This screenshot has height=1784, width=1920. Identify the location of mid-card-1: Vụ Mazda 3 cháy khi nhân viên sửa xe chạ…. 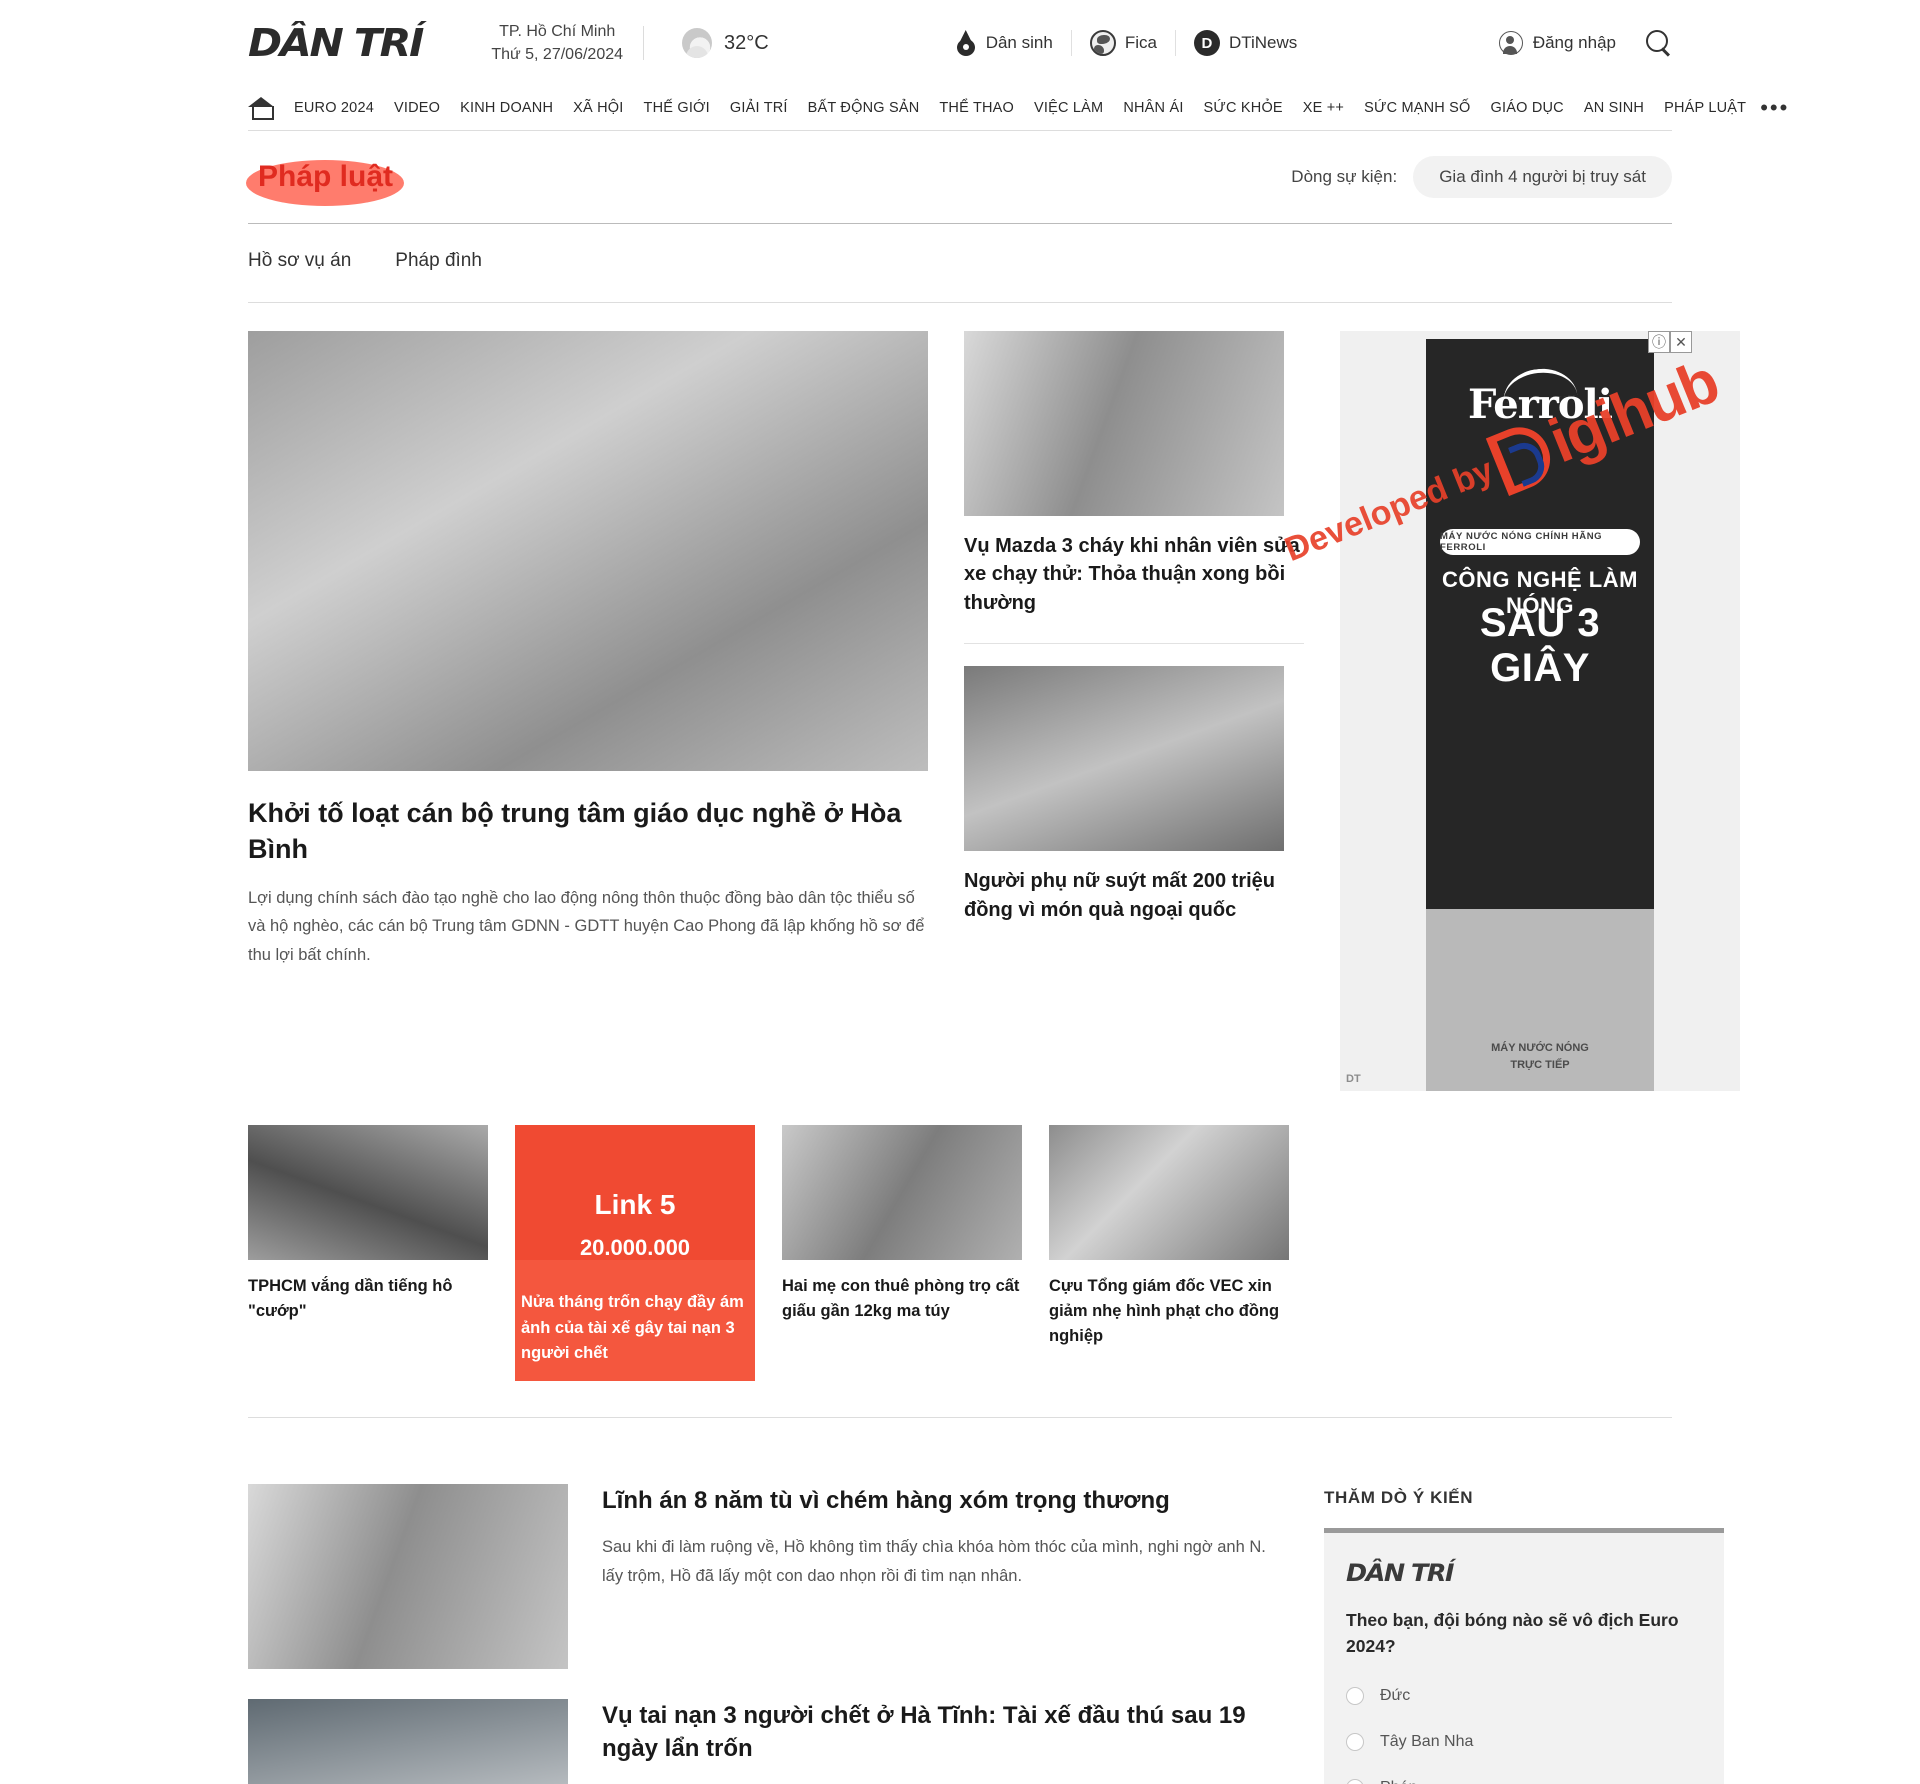
(1134, 474).